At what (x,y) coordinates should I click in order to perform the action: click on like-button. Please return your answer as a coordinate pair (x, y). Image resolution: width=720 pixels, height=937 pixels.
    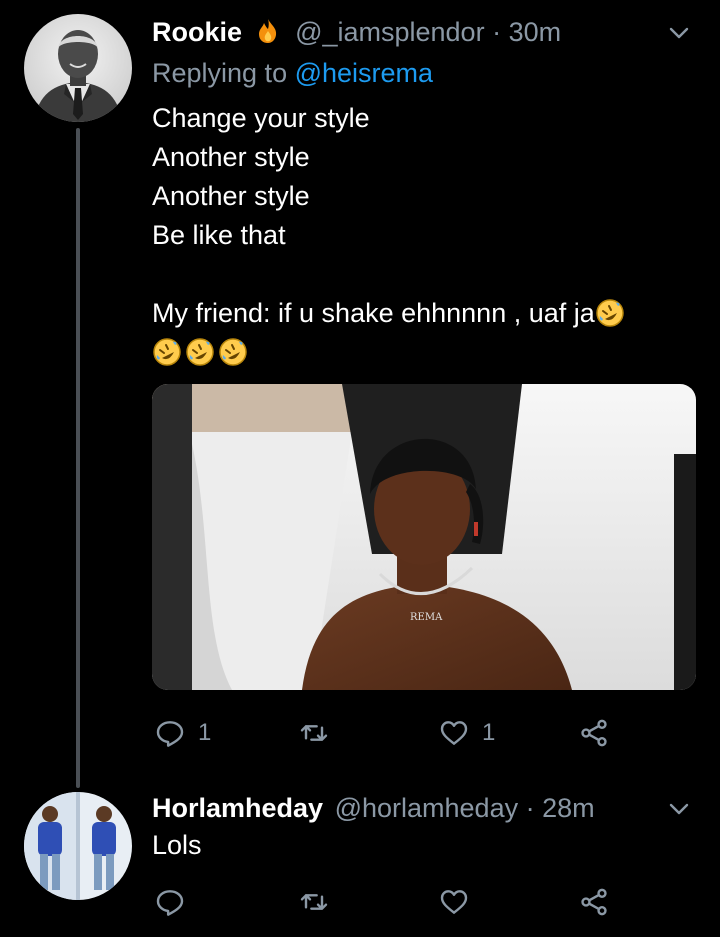
    Looking at the image, I should click on (460, 902).